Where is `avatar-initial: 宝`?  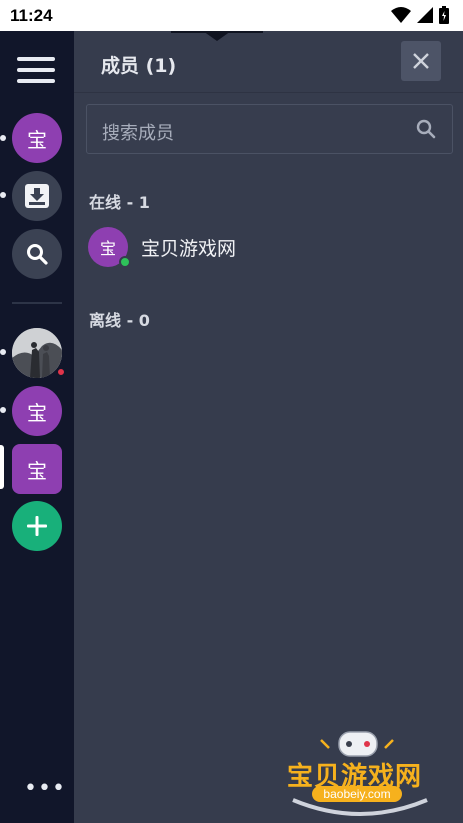 avatar-initial: 宝 is located at coordinates (107, 248).